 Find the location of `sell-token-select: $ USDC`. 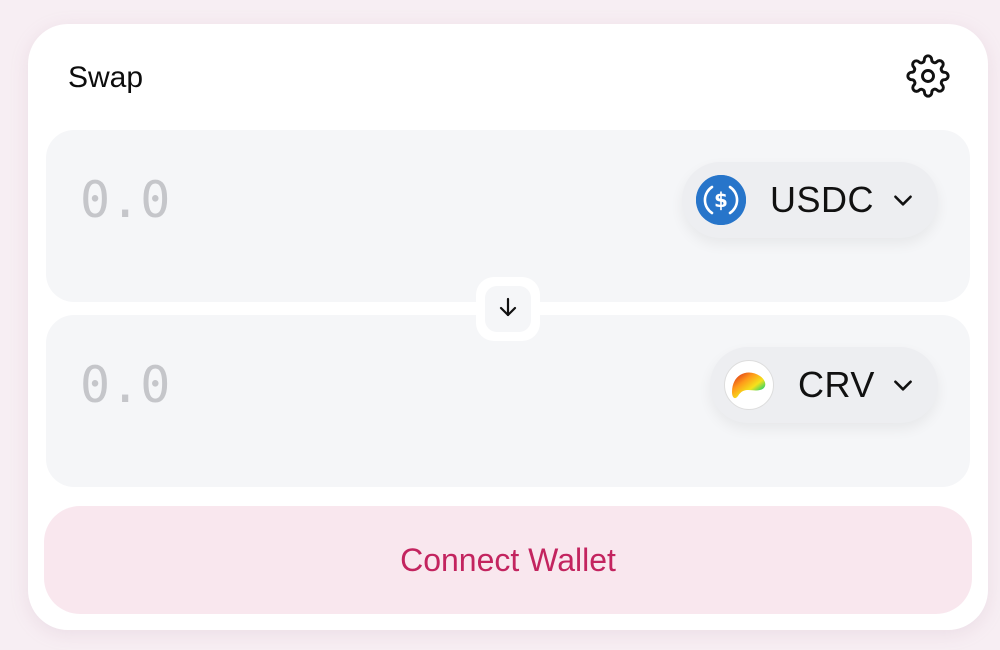

sell-token-select: $ USDC is located at coordinates (810, 200).